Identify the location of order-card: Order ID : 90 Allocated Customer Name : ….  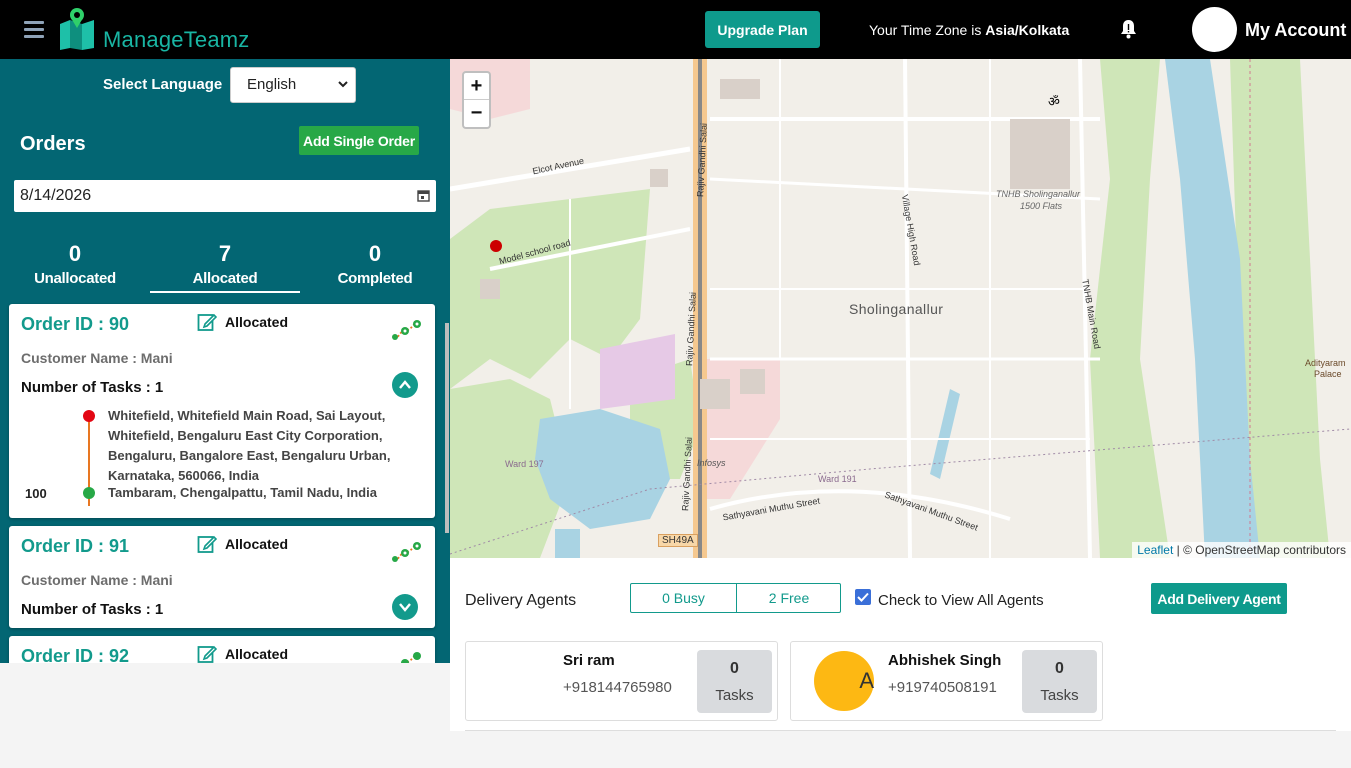
(222, 411).